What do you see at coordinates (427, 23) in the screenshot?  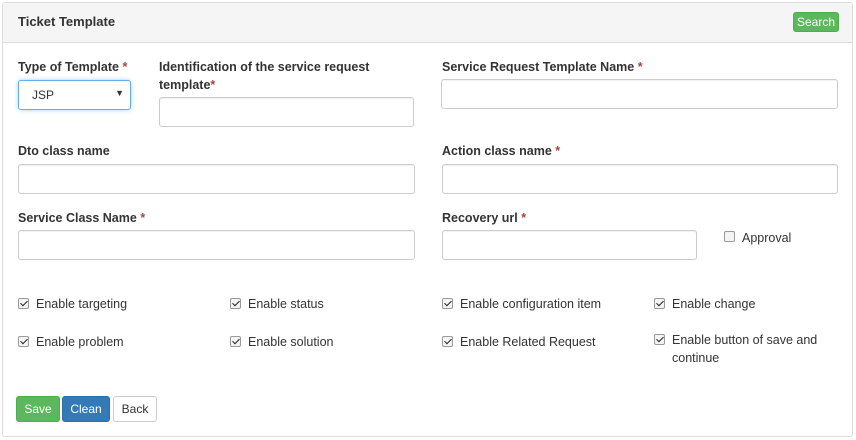 I see `panel-header: Ticket Template Search` at bounding box center [427, 23].